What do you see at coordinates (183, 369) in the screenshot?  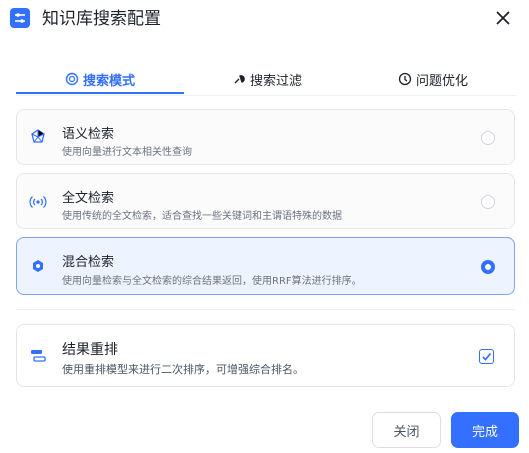 I see `rerank-description: 使用重排模型来进行二次排序，可增强综合排名。` at bounding box center [183, 369].